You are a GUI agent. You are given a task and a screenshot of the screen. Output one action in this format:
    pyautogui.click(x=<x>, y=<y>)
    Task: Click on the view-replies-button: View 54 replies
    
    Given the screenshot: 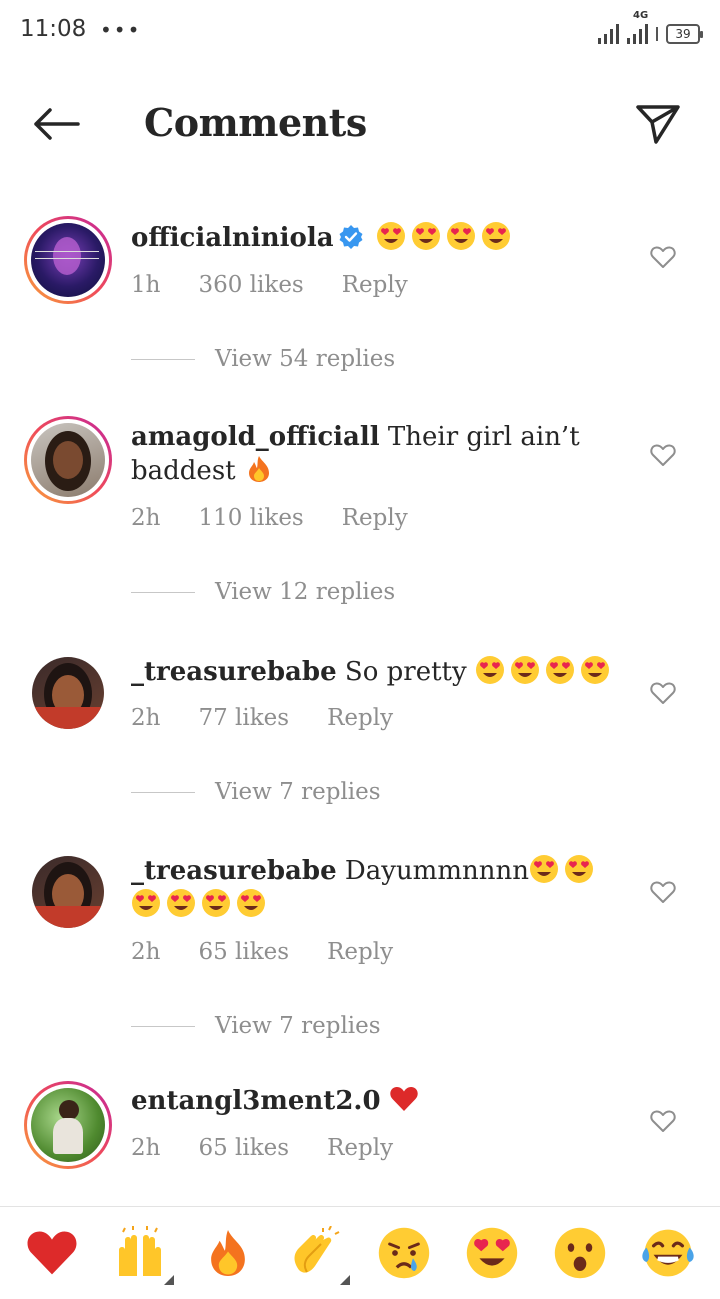 What is the action you would take?
    pyautogui.click(x=263, y=359)
    